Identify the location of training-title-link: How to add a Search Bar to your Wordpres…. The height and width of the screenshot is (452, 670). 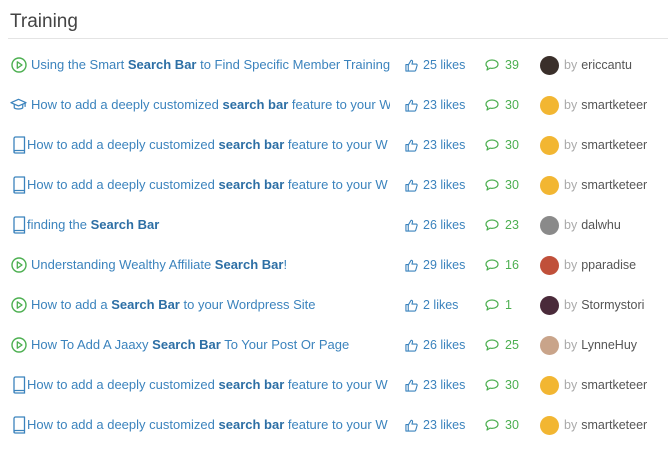
(210, 305).